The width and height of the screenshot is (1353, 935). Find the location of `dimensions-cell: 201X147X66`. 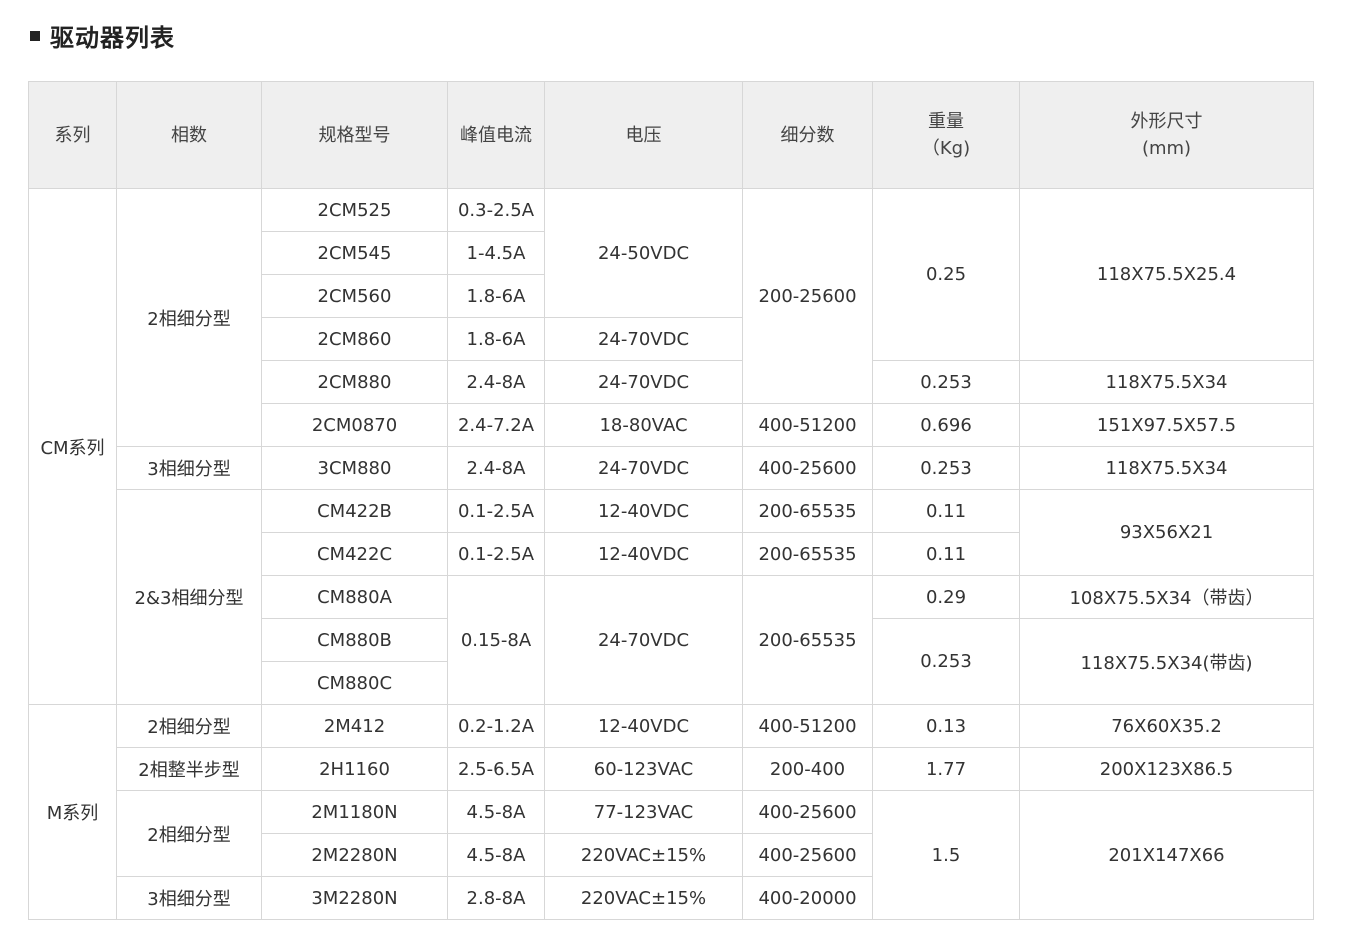

dimensions-cell: 201X147X66 is located at coordinates (1166, 855).